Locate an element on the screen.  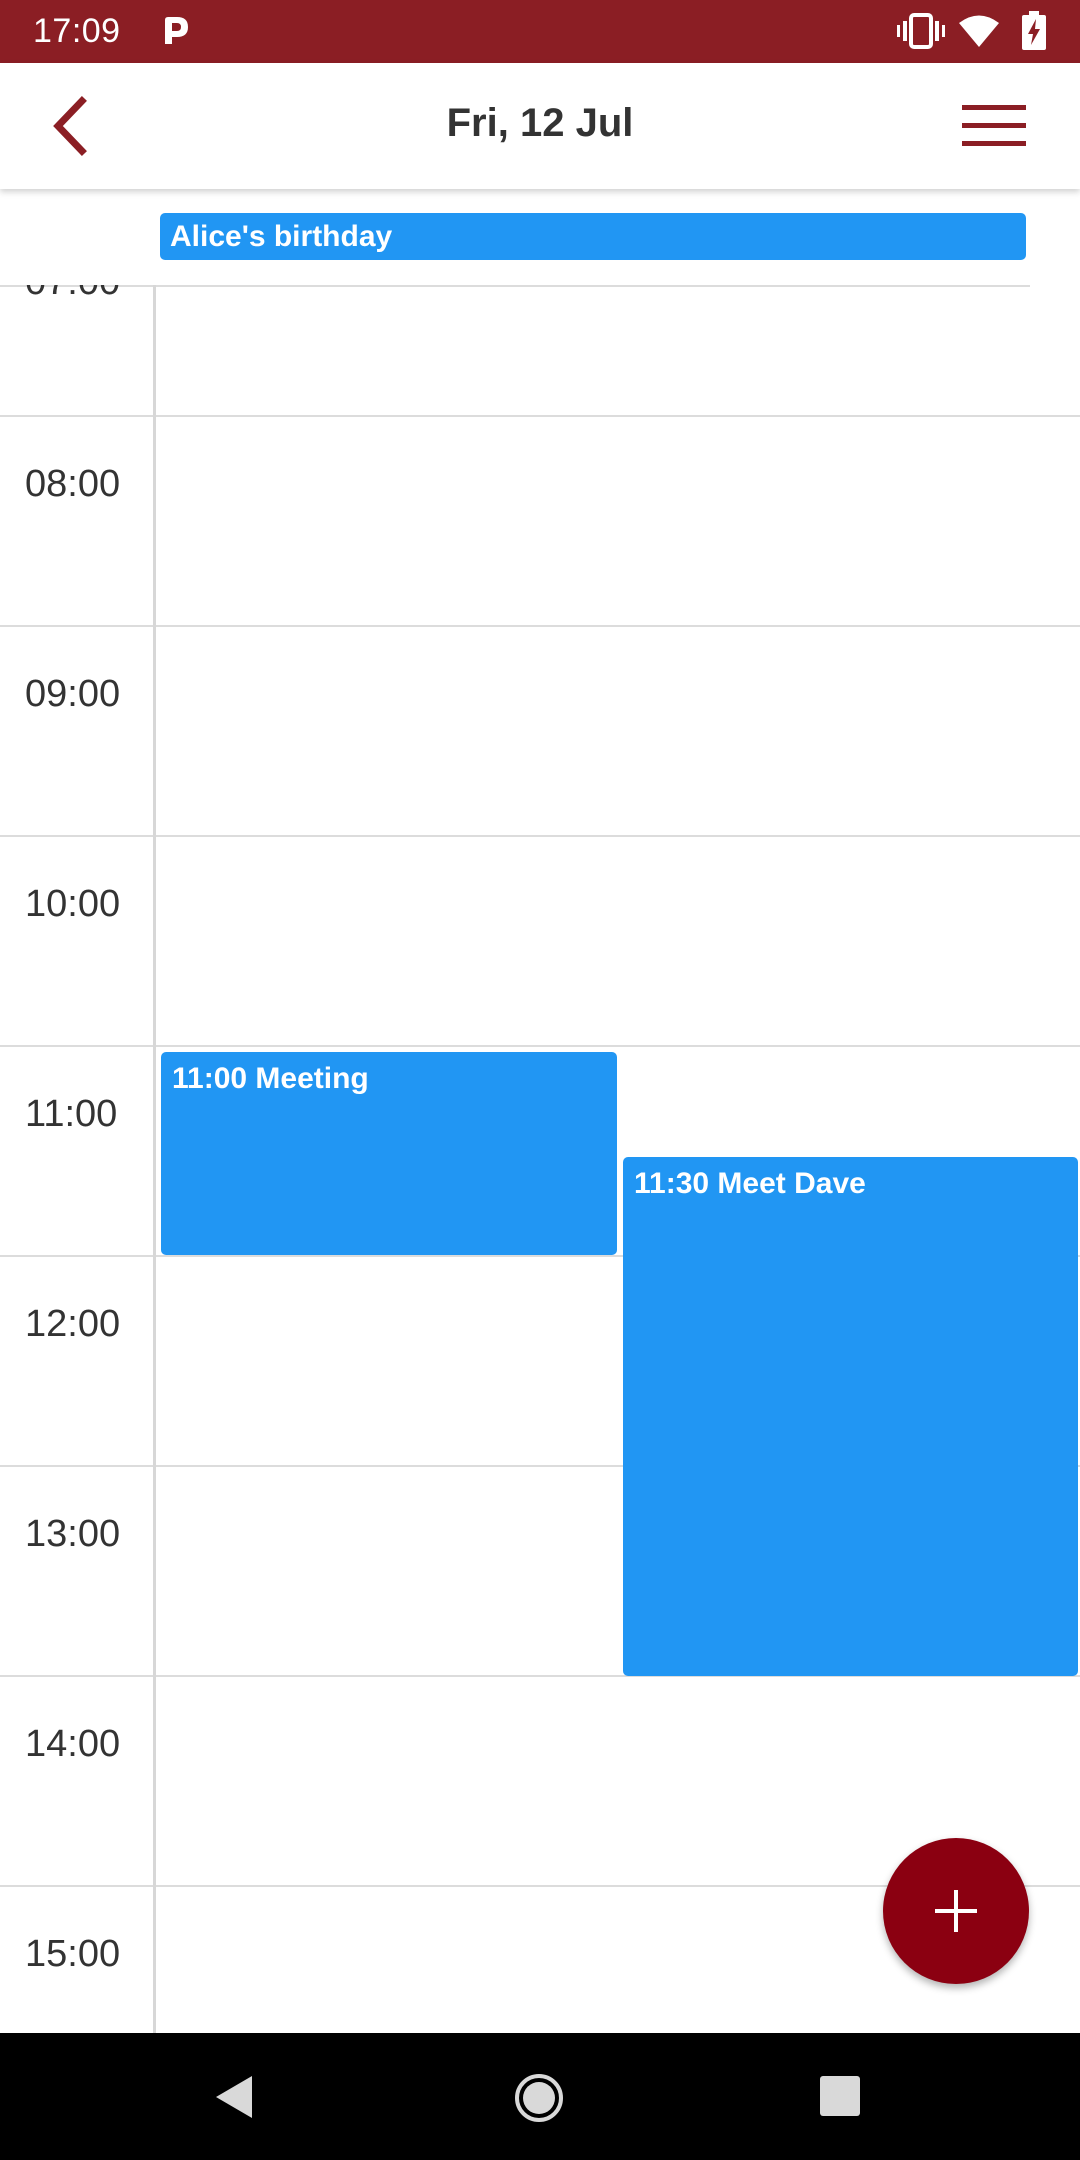
hamburger-menu-icon is located at coordinates (994, 125).